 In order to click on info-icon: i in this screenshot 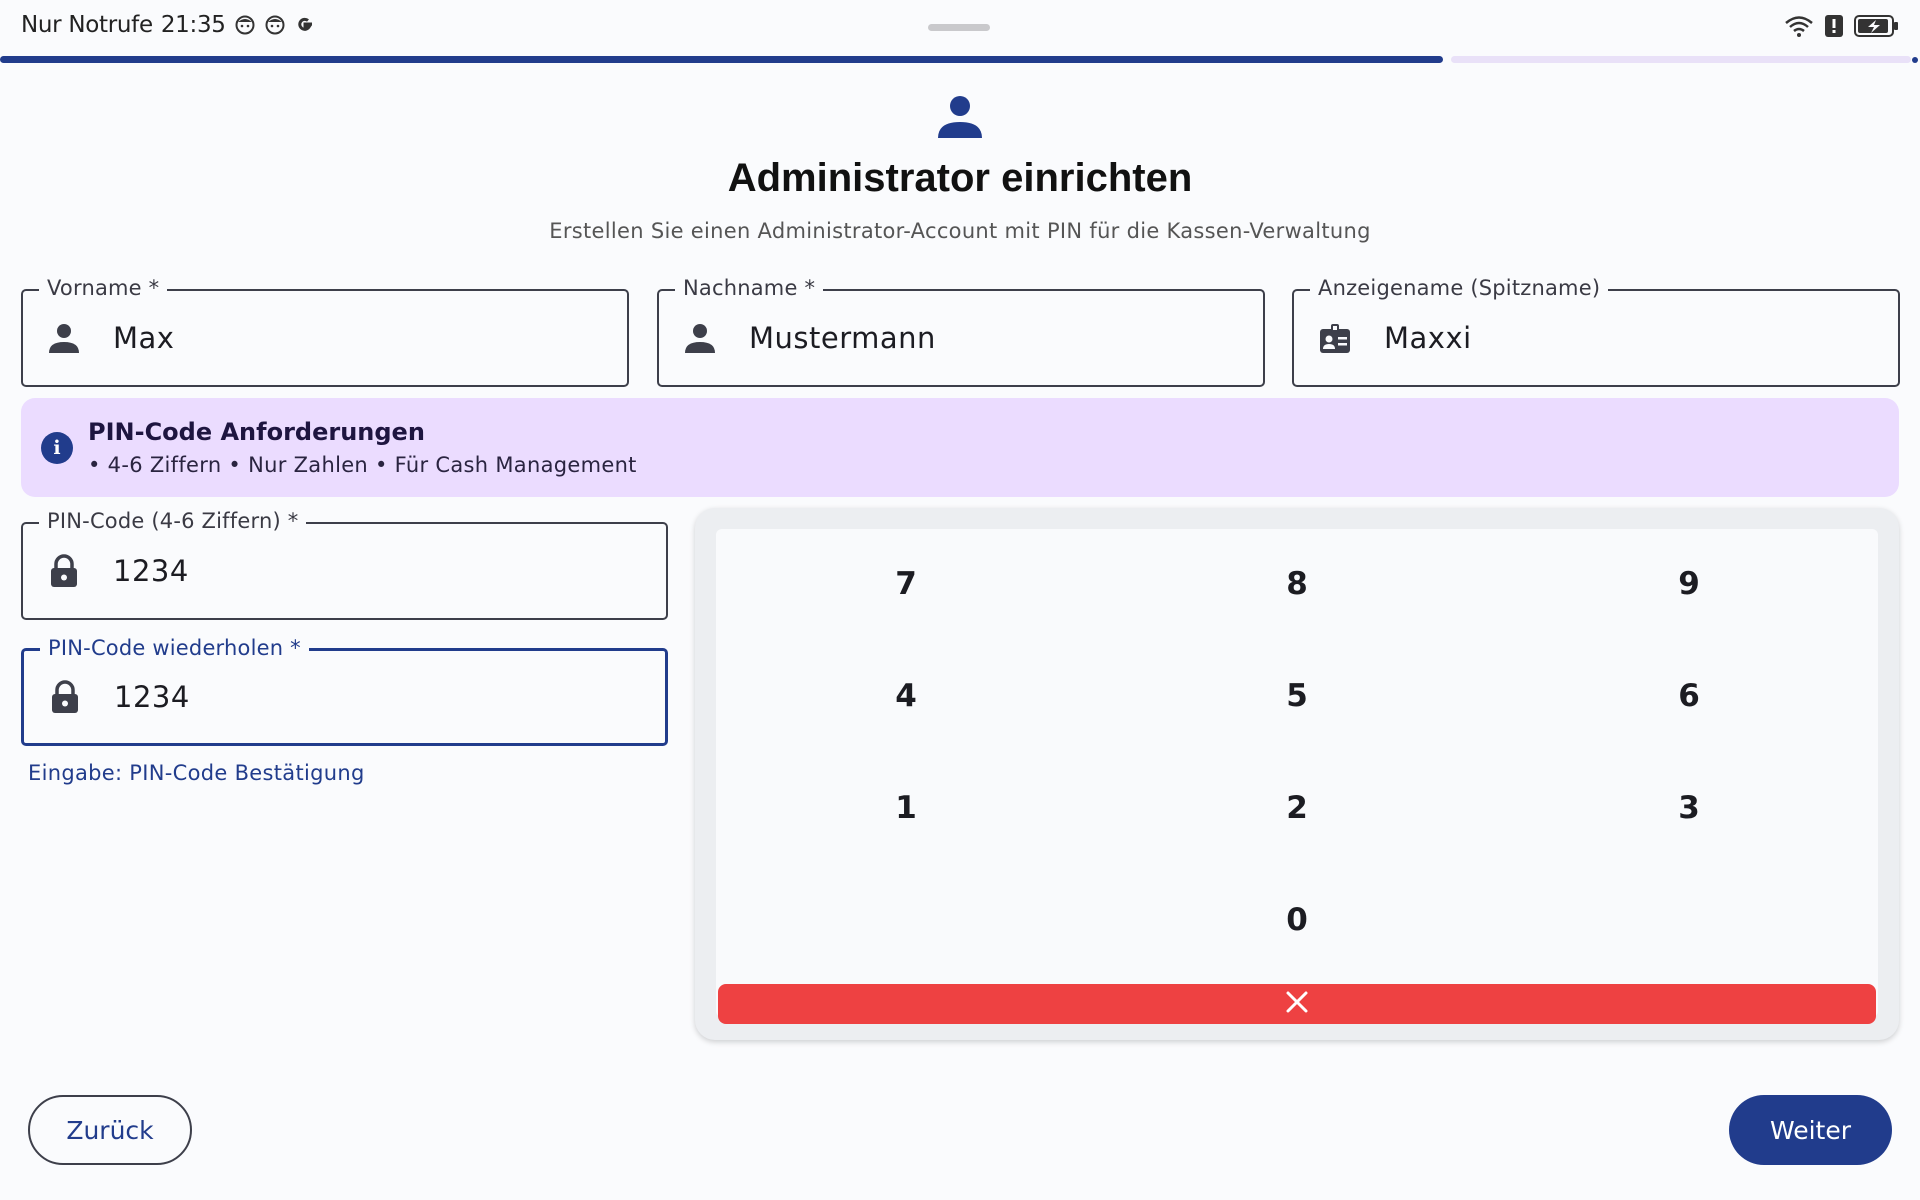, I will do `click(57, 448)`.